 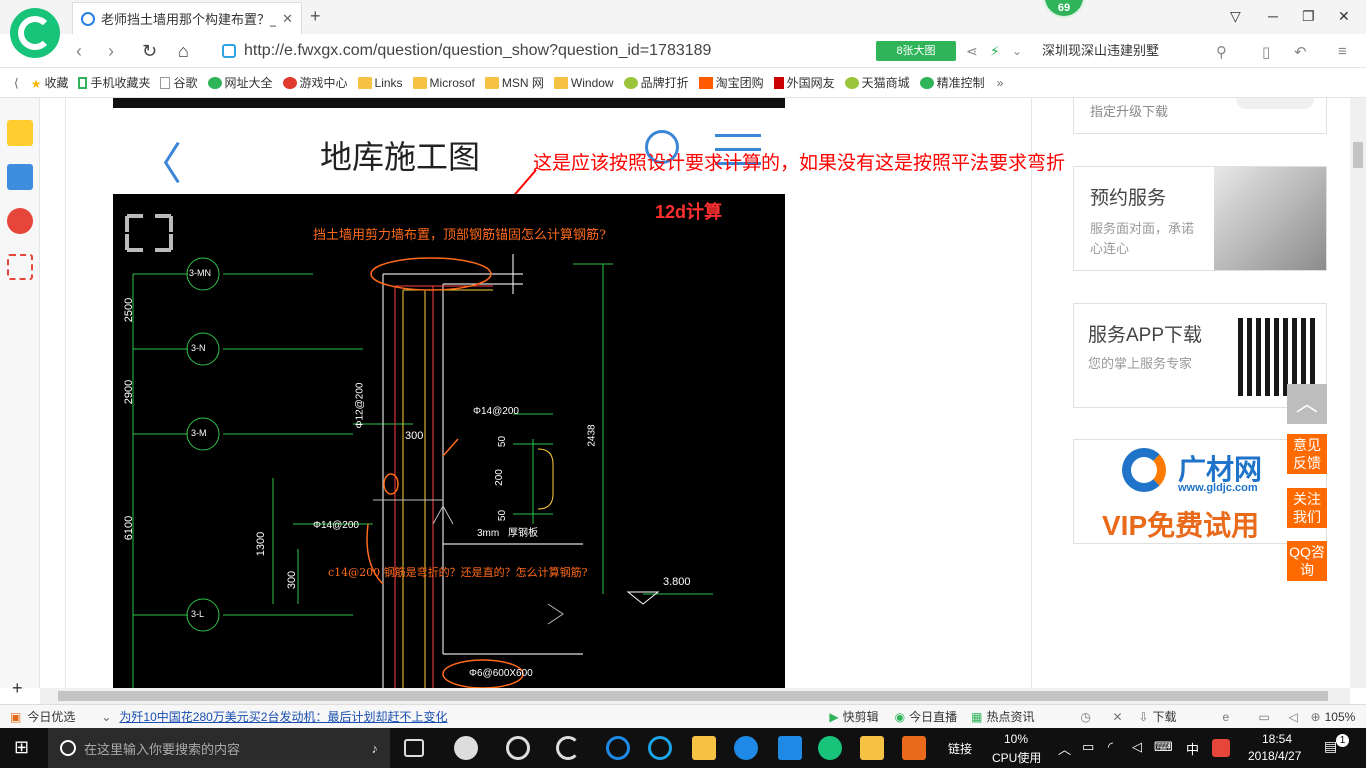 What do you see at coordinates (1000, 83) in the screenshot?
I see `more-bookmarks-icon: »` at bounding box center [1000, 83].